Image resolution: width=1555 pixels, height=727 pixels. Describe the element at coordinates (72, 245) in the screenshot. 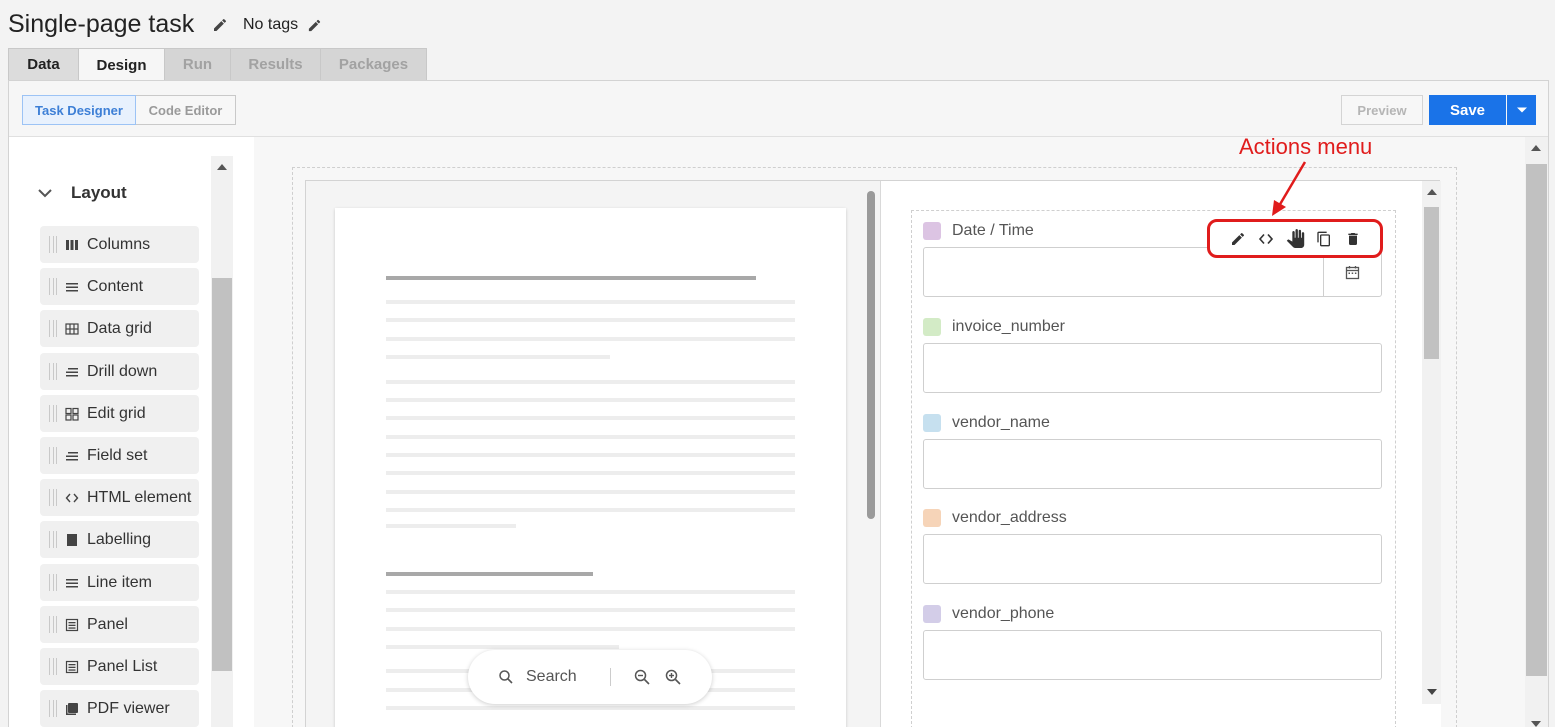

I see `columns-icon` at that location.